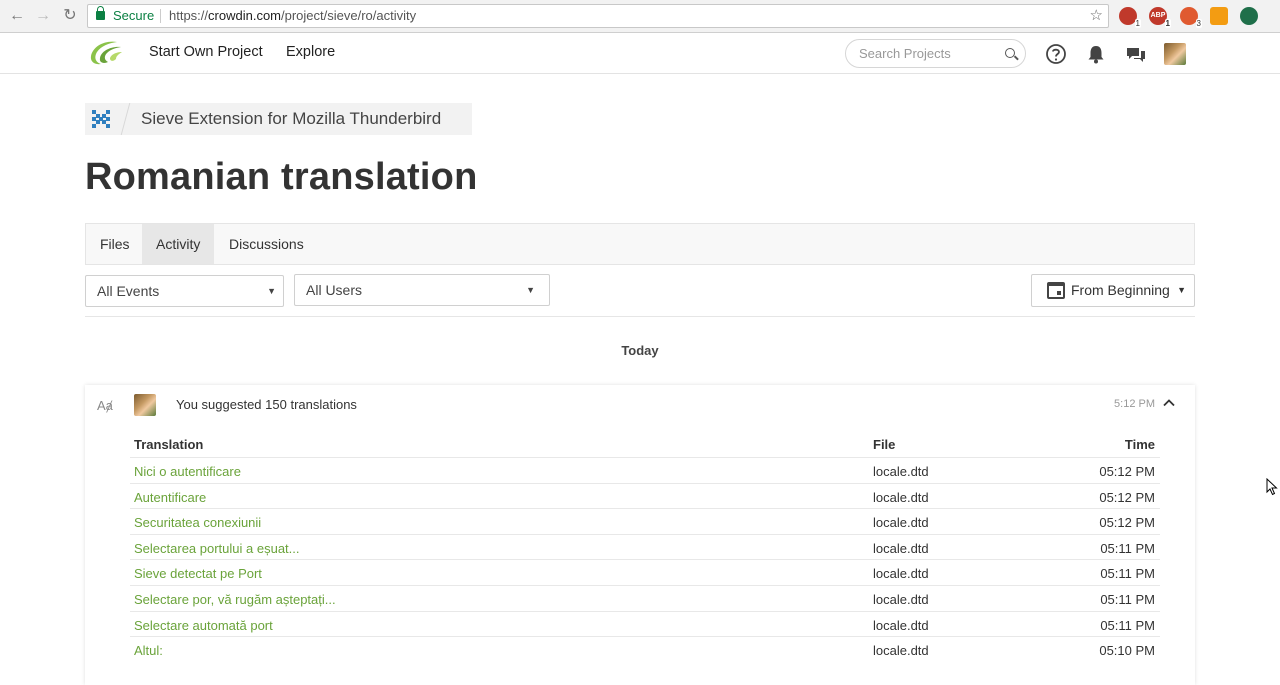  Describe the element at coordinates (640, 53) in the screenshot. I see `app-header: Start Own Project Explore` at that location.